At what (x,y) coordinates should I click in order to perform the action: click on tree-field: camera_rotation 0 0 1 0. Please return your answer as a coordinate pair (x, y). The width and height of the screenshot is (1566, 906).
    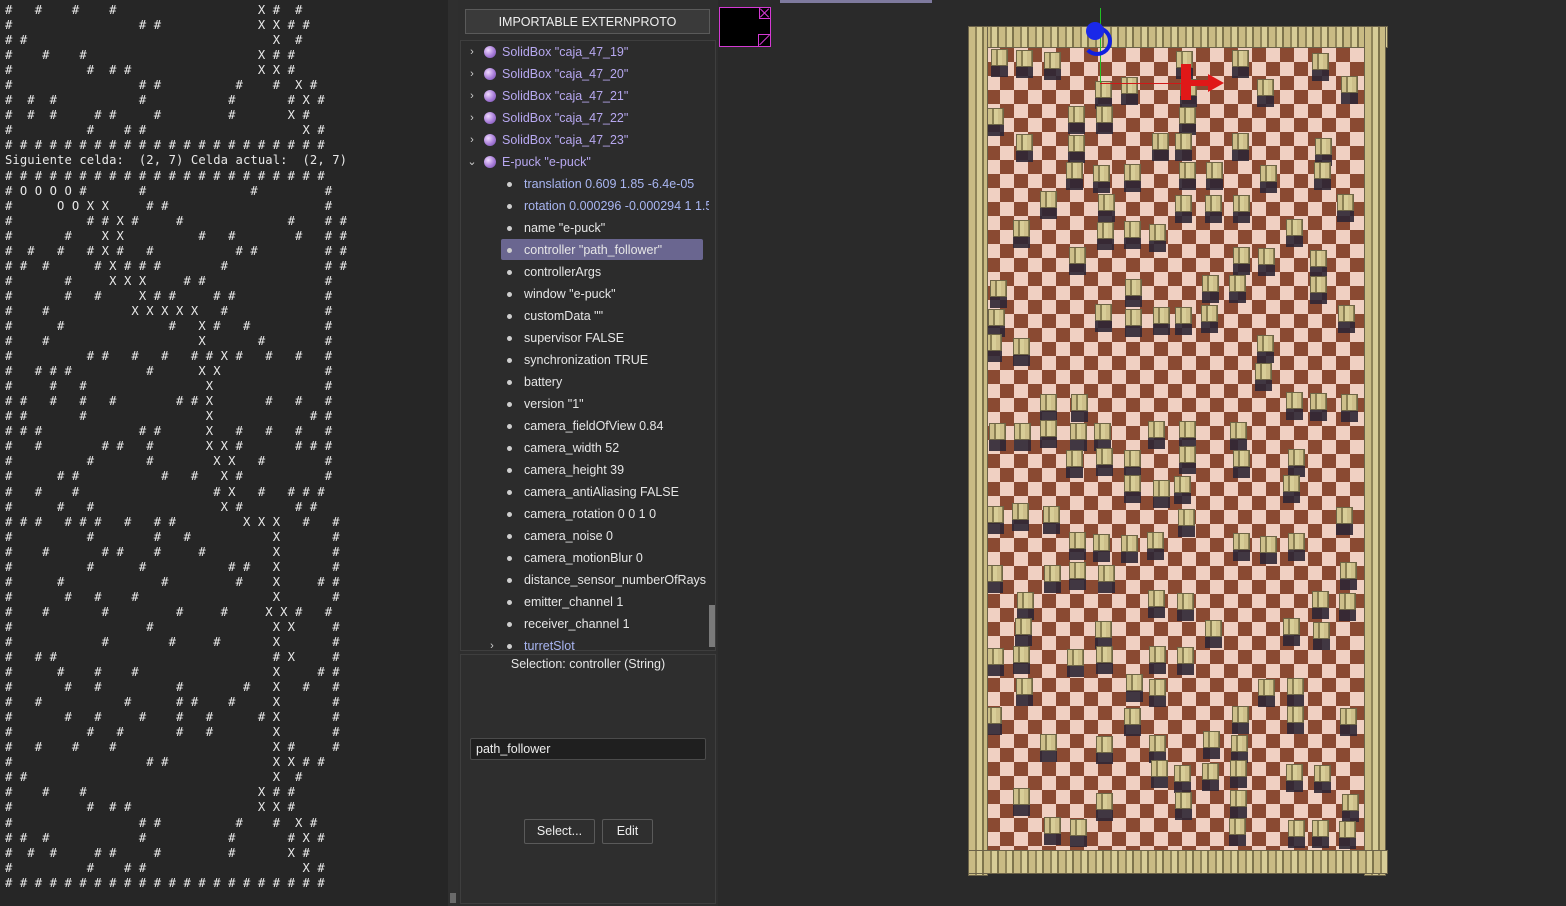
    Looking at the image, I should click on (584, 514).